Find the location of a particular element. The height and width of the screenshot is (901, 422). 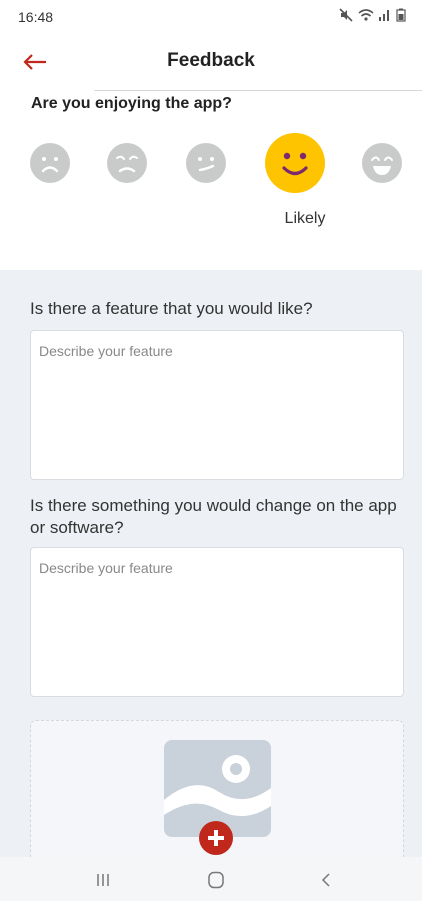

header-divider is located at coordinates (258, 90).